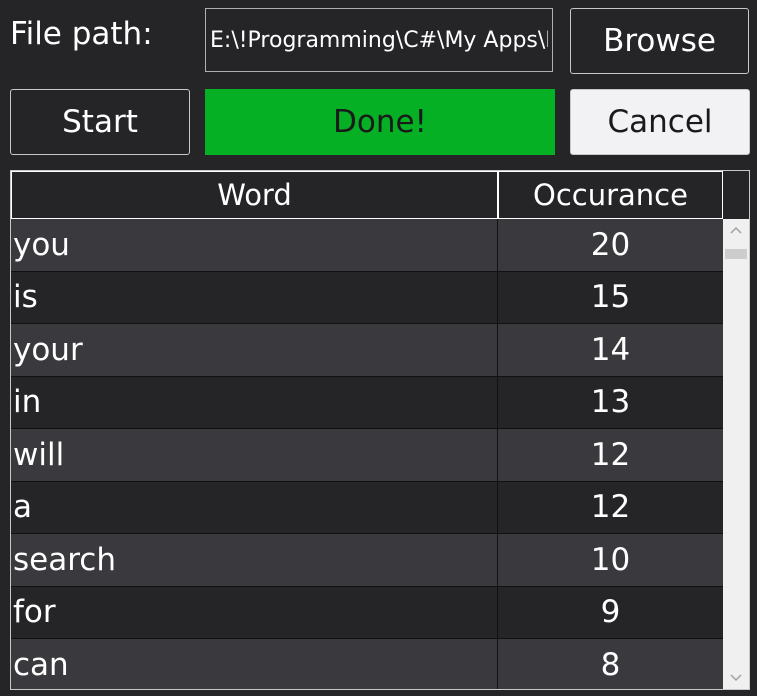  I want to click on word-cell: your, so click(254, 350).